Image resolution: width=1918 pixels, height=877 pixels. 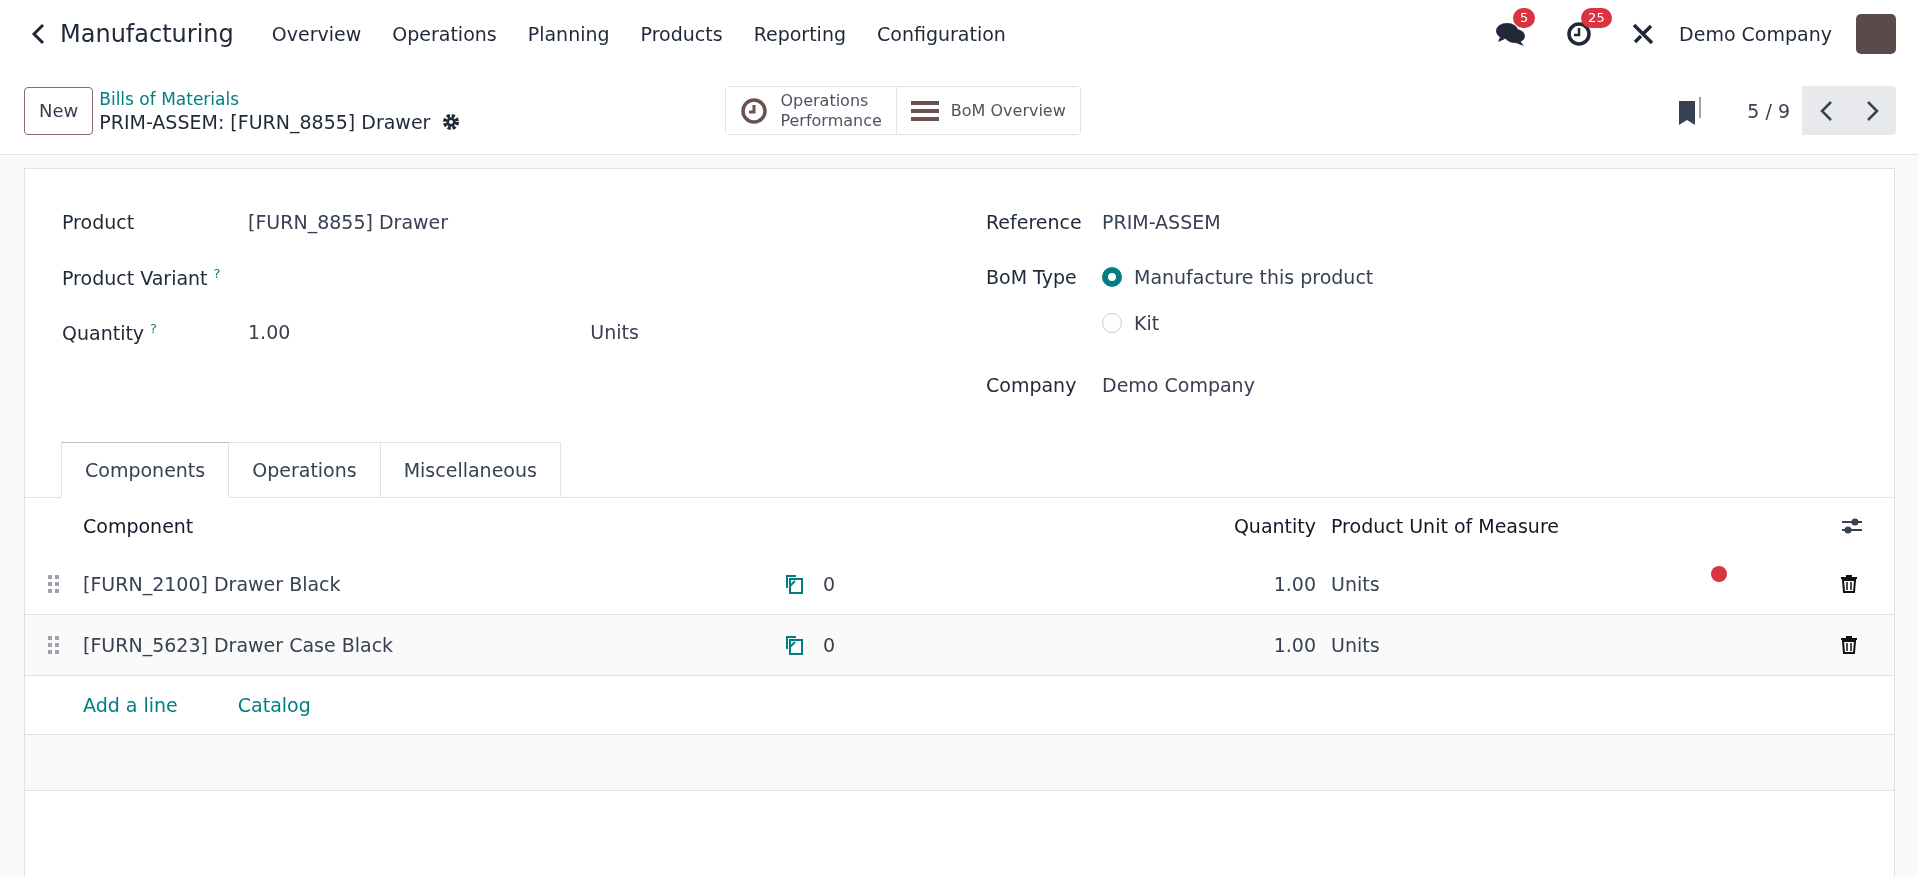 I want to click on field-label: Product Variant $^{?}$, so click(x=142, y=278).